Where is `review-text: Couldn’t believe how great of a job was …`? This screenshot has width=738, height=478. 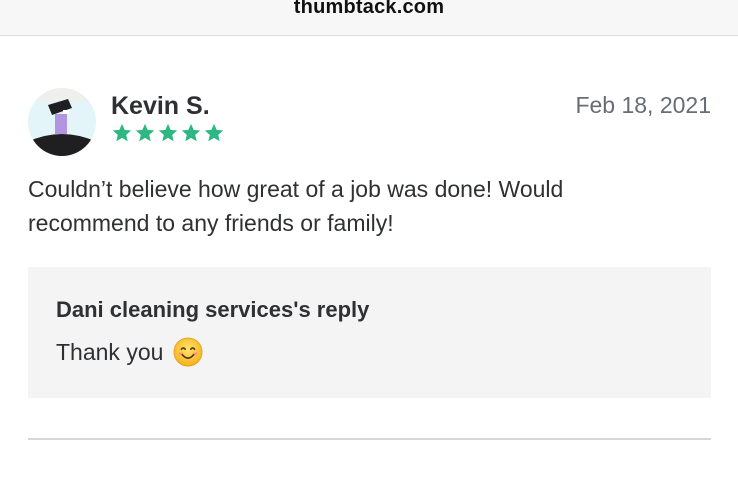
review-text: Couldn’t believe how great of a job was … is located at coordinates (296, 206).